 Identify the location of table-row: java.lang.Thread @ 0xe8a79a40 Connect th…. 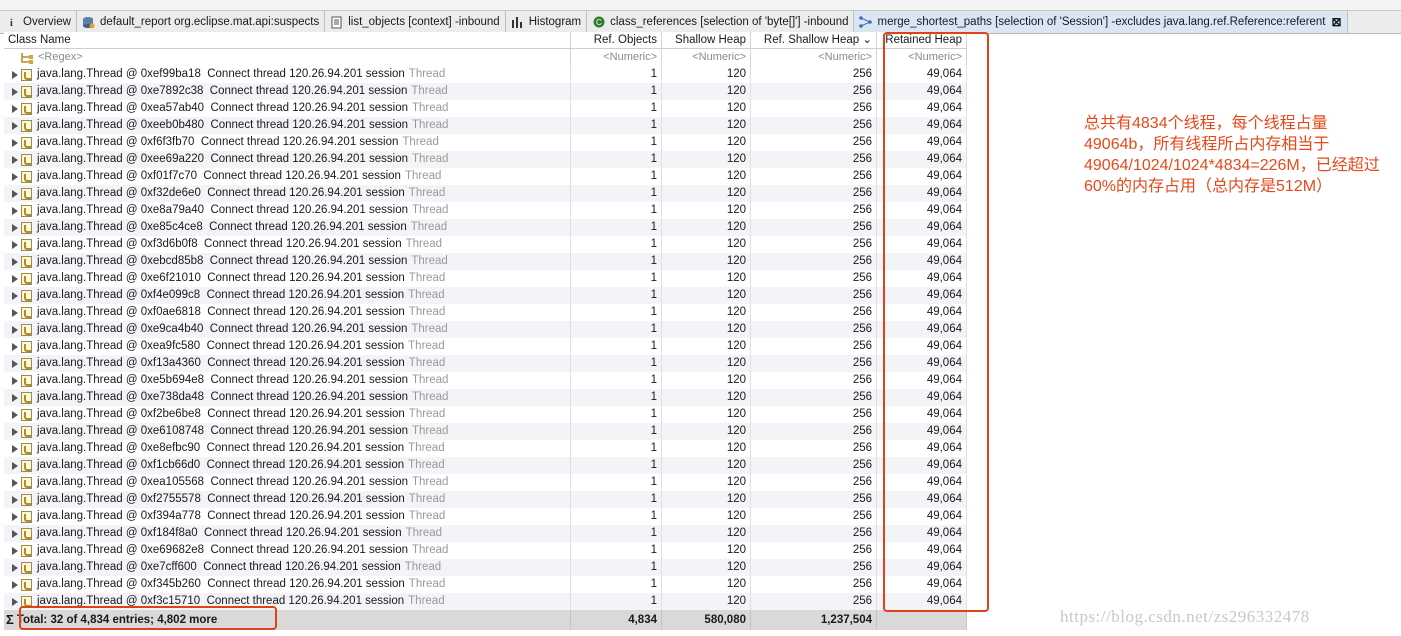
(485, 210).